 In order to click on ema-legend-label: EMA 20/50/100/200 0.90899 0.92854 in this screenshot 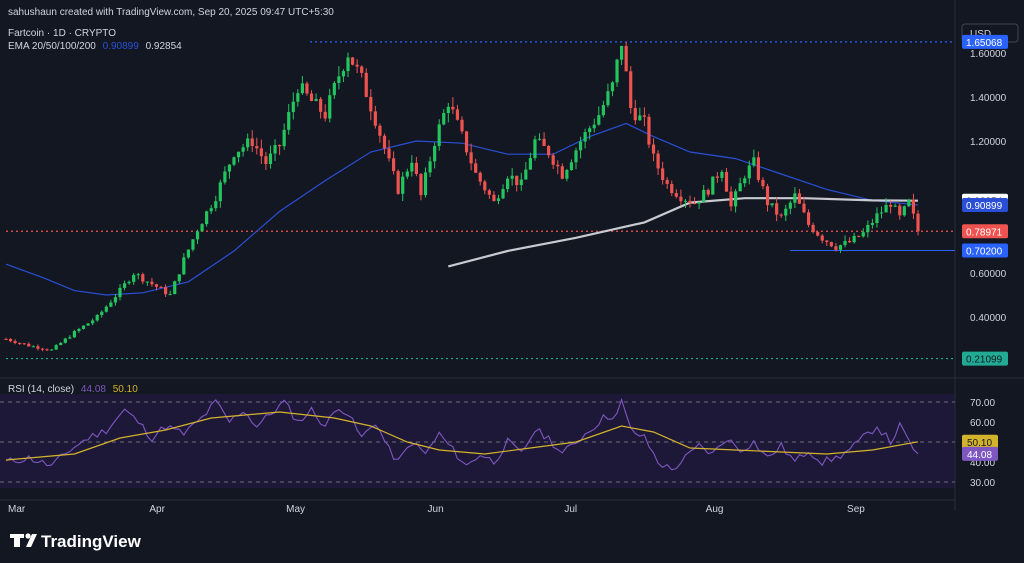, I will do `click(95, 46)`.